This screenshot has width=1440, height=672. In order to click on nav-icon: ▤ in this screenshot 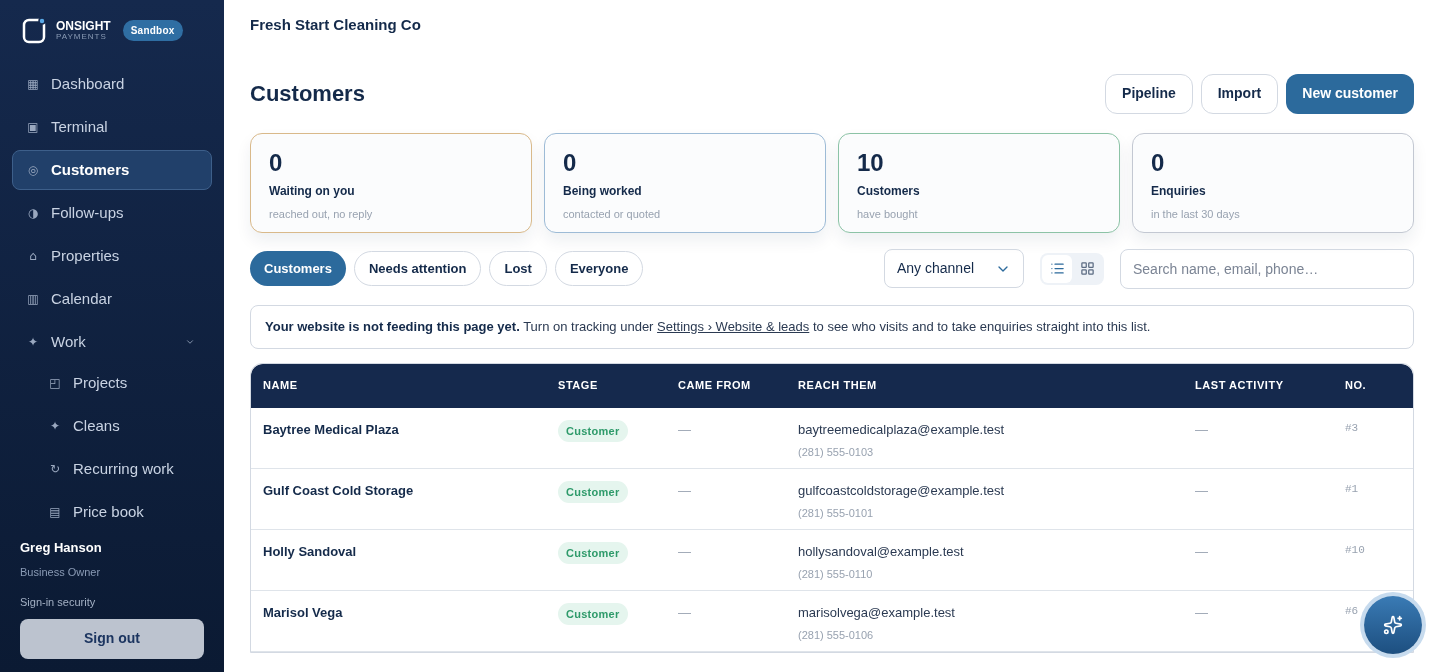, I will do `click(55, 512)`.